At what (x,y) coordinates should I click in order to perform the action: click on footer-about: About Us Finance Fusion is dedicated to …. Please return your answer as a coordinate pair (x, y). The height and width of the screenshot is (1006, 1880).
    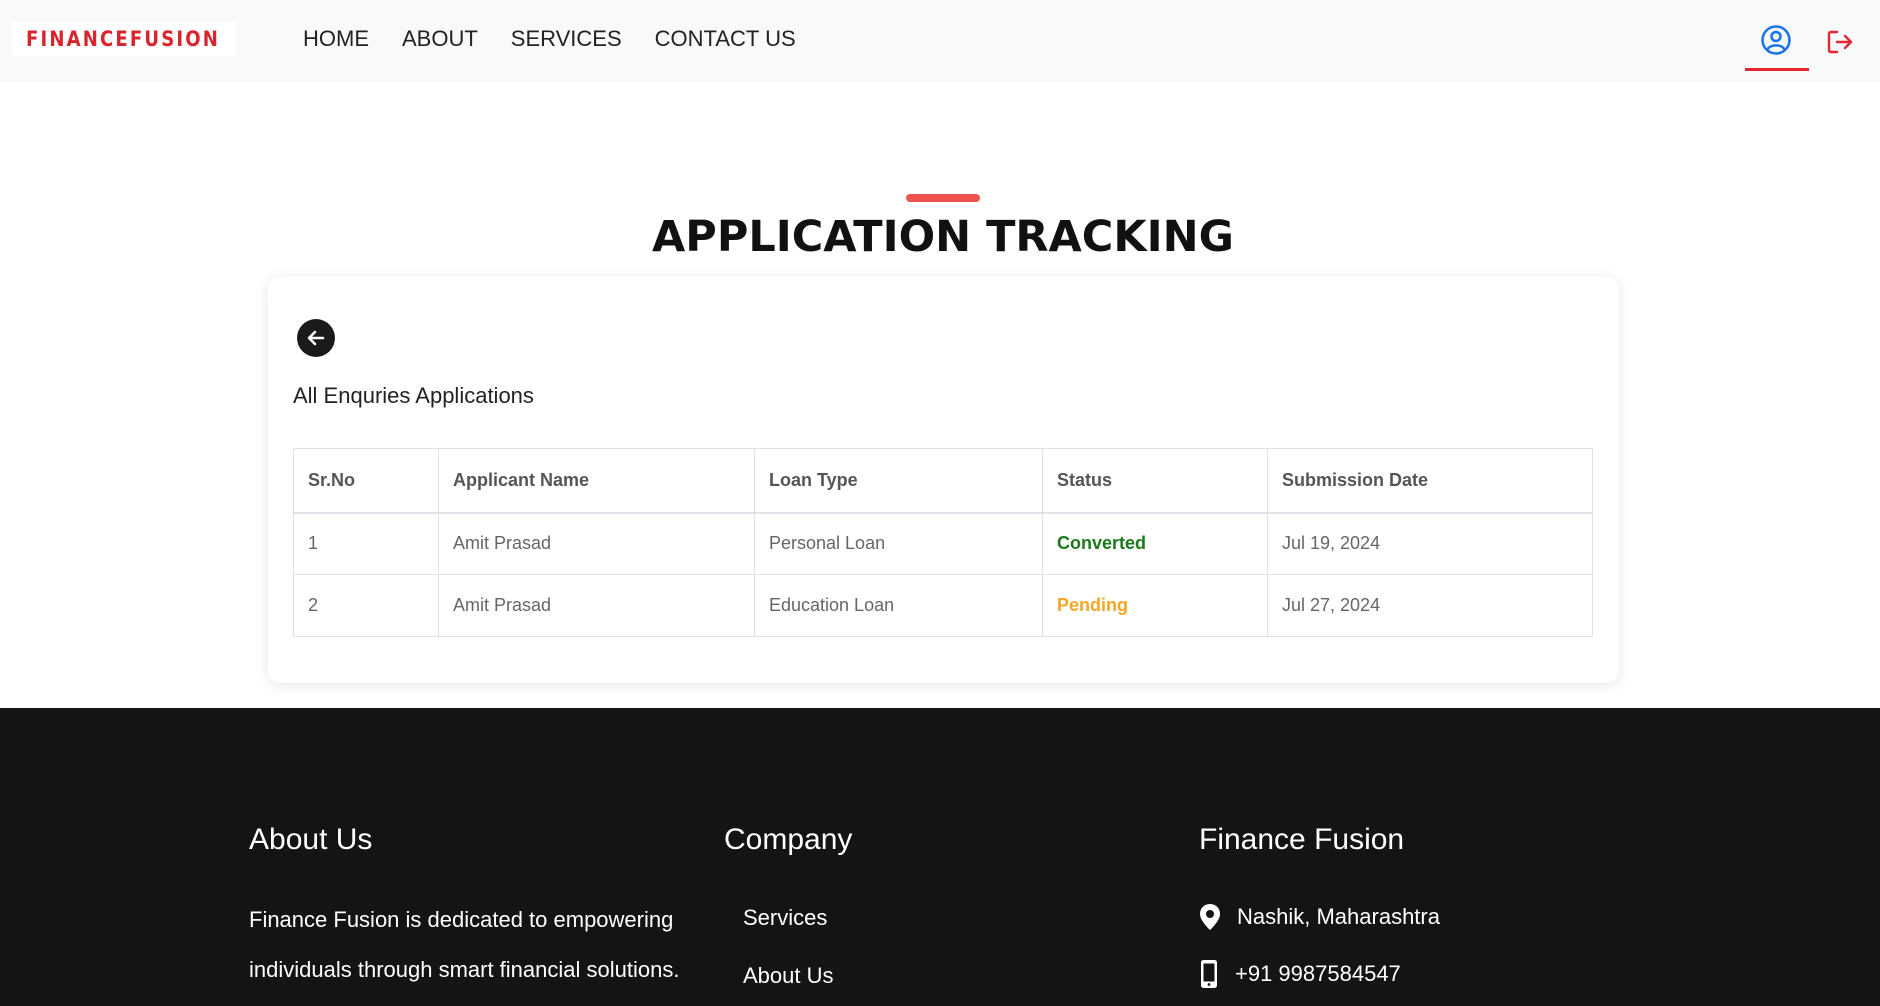
    Looking at the image, I should click on (469, 909).